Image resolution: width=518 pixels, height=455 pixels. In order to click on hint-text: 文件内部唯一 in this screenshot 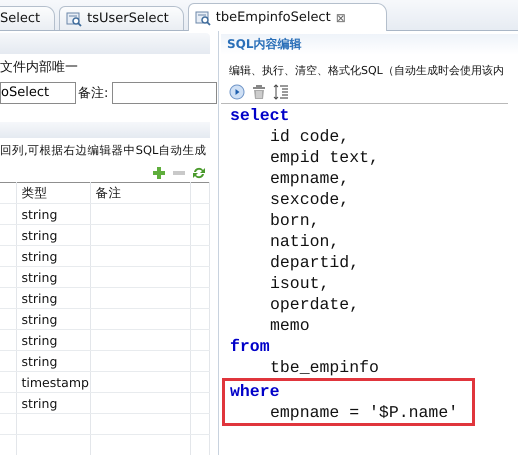, I will do `click(39, 67)`.